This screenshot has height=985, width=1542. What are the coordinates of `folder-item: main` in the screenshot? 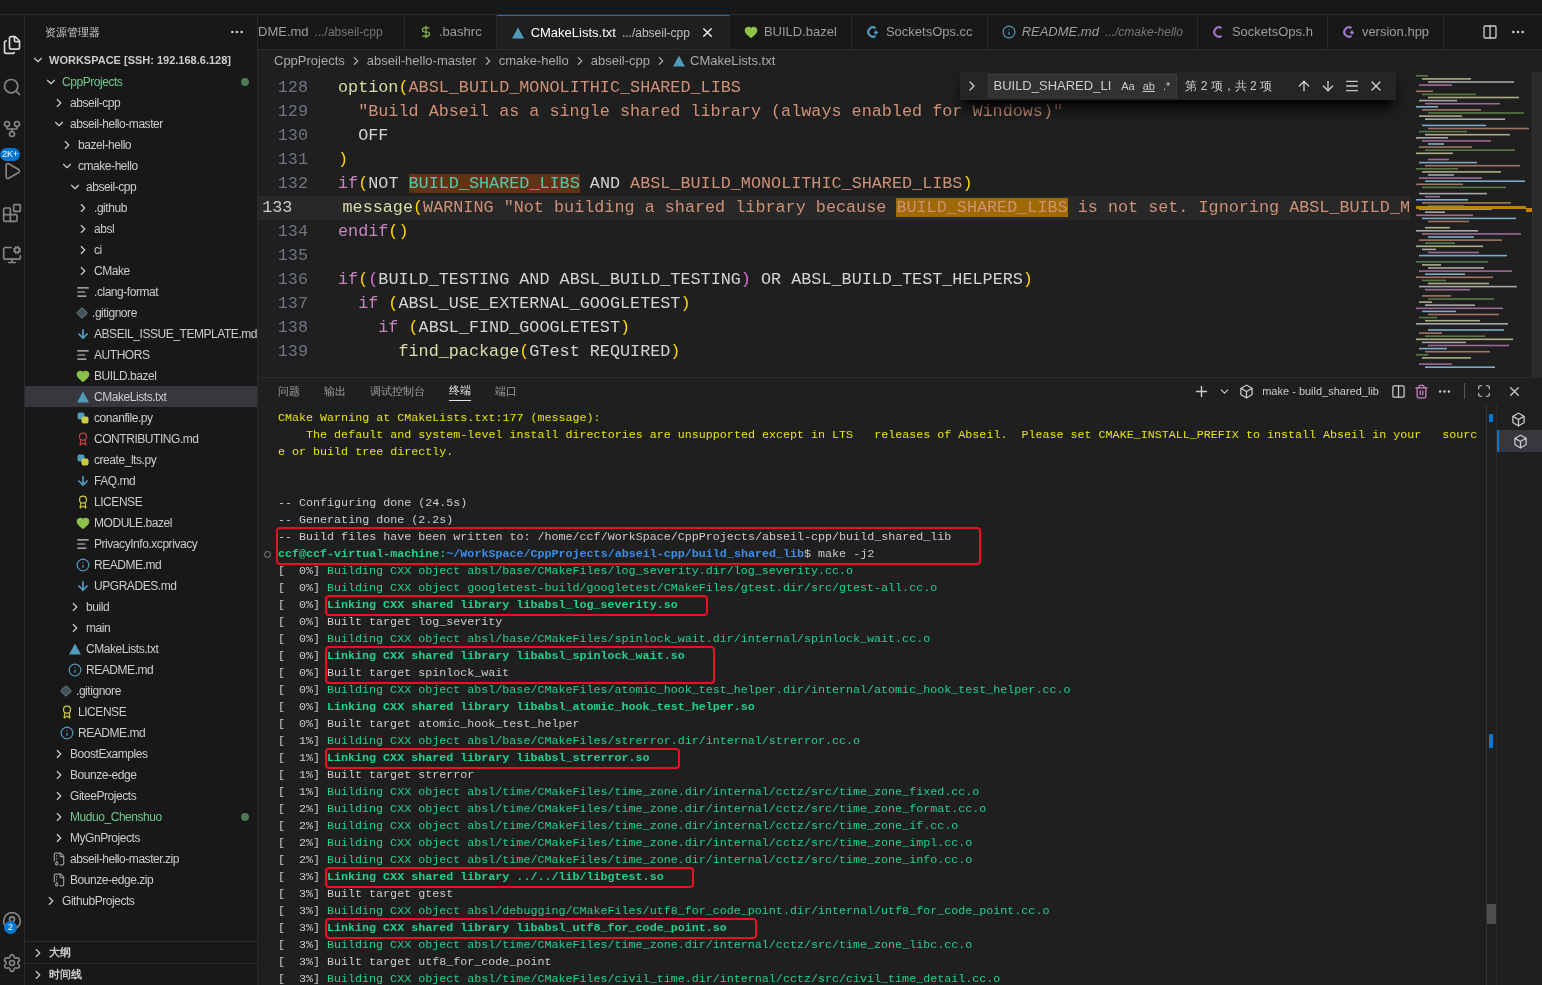 It's located at (141, 627).